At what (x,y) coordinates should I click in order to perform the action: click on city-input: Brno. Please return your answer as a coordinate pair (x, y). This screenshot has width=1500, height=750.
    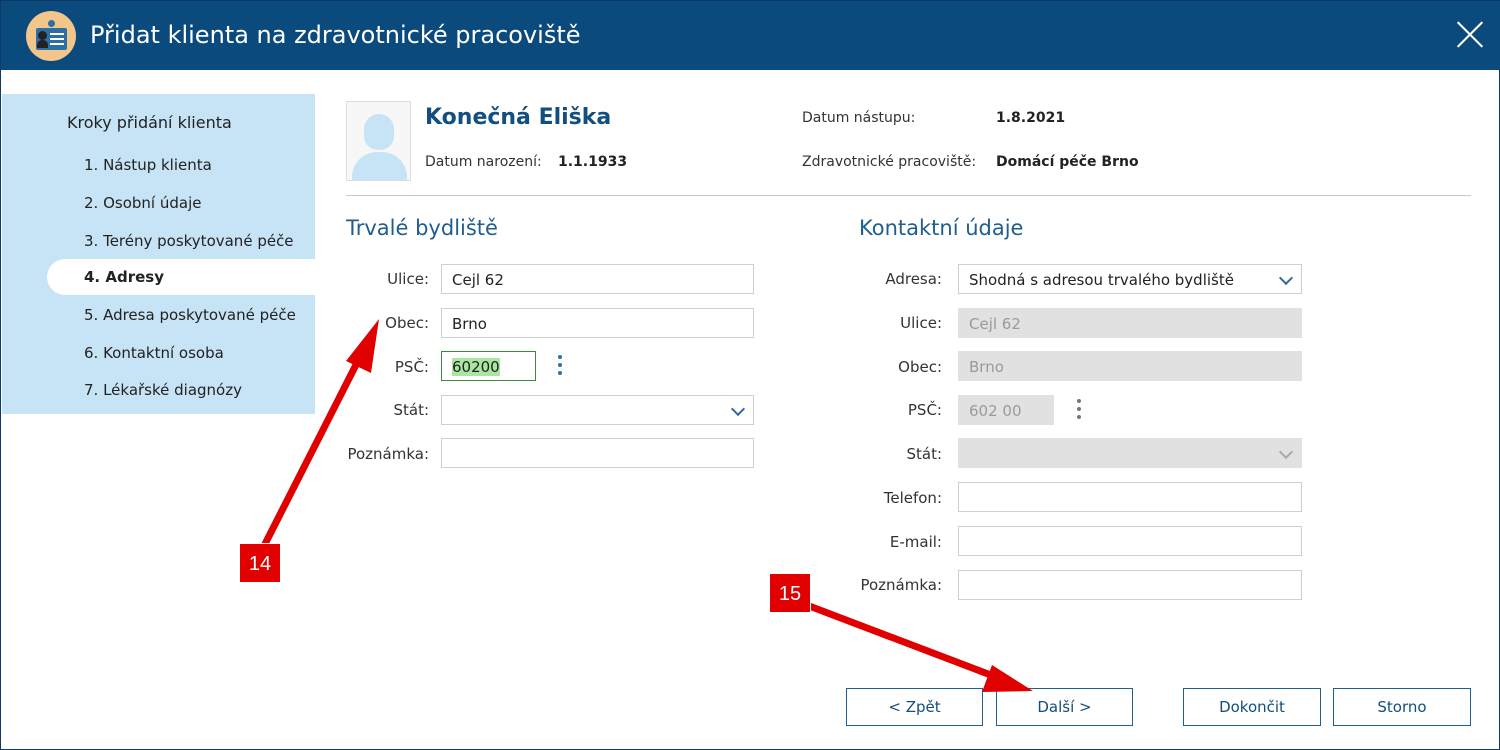
    Looking at the image, I should click on (597, 323).